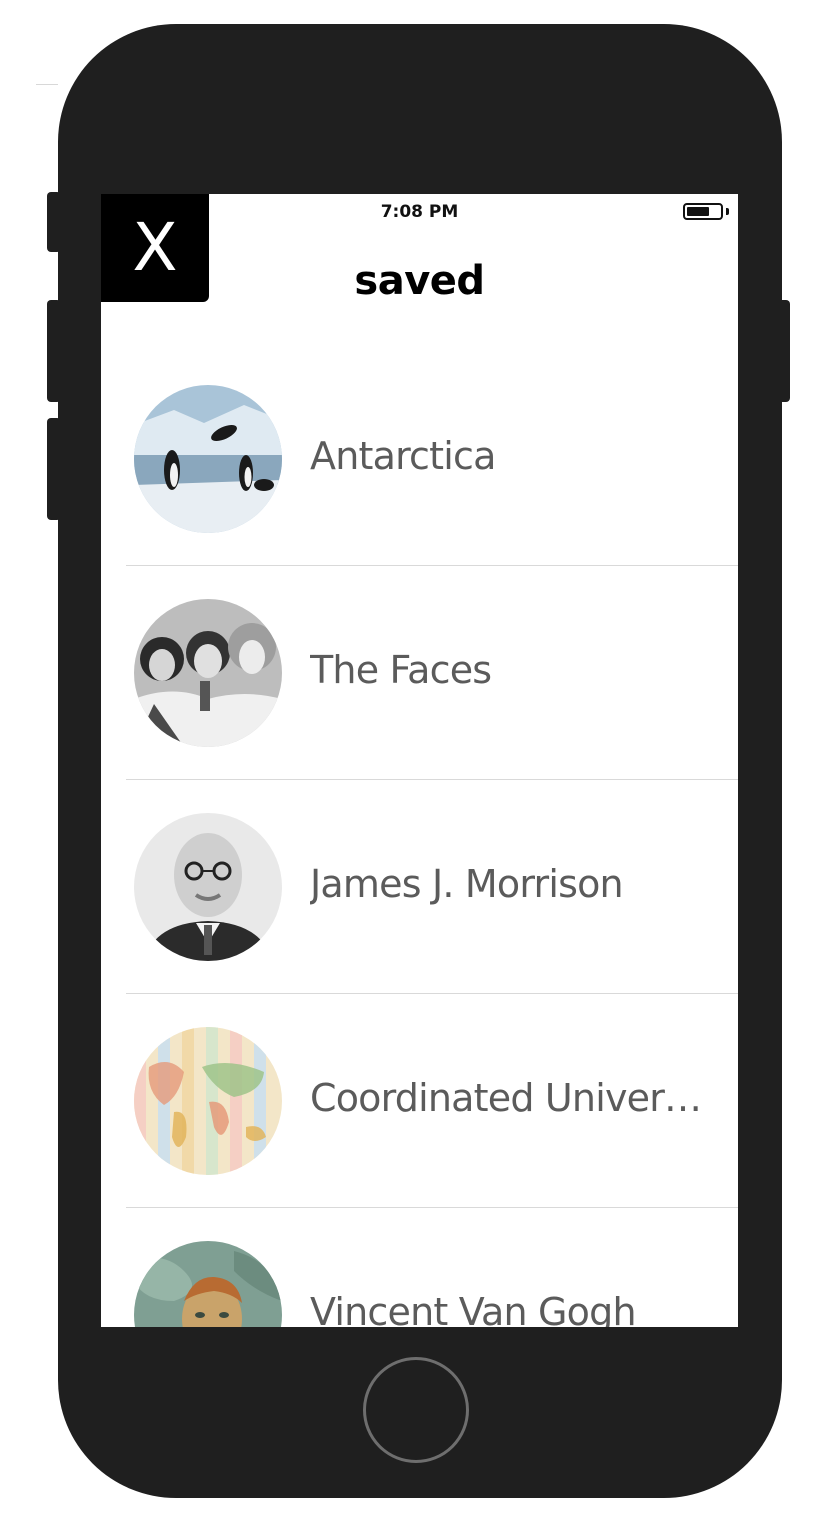 The height and width of the screenshot is (1520, 837). I want to click on battery-tip, so click(727, 211).